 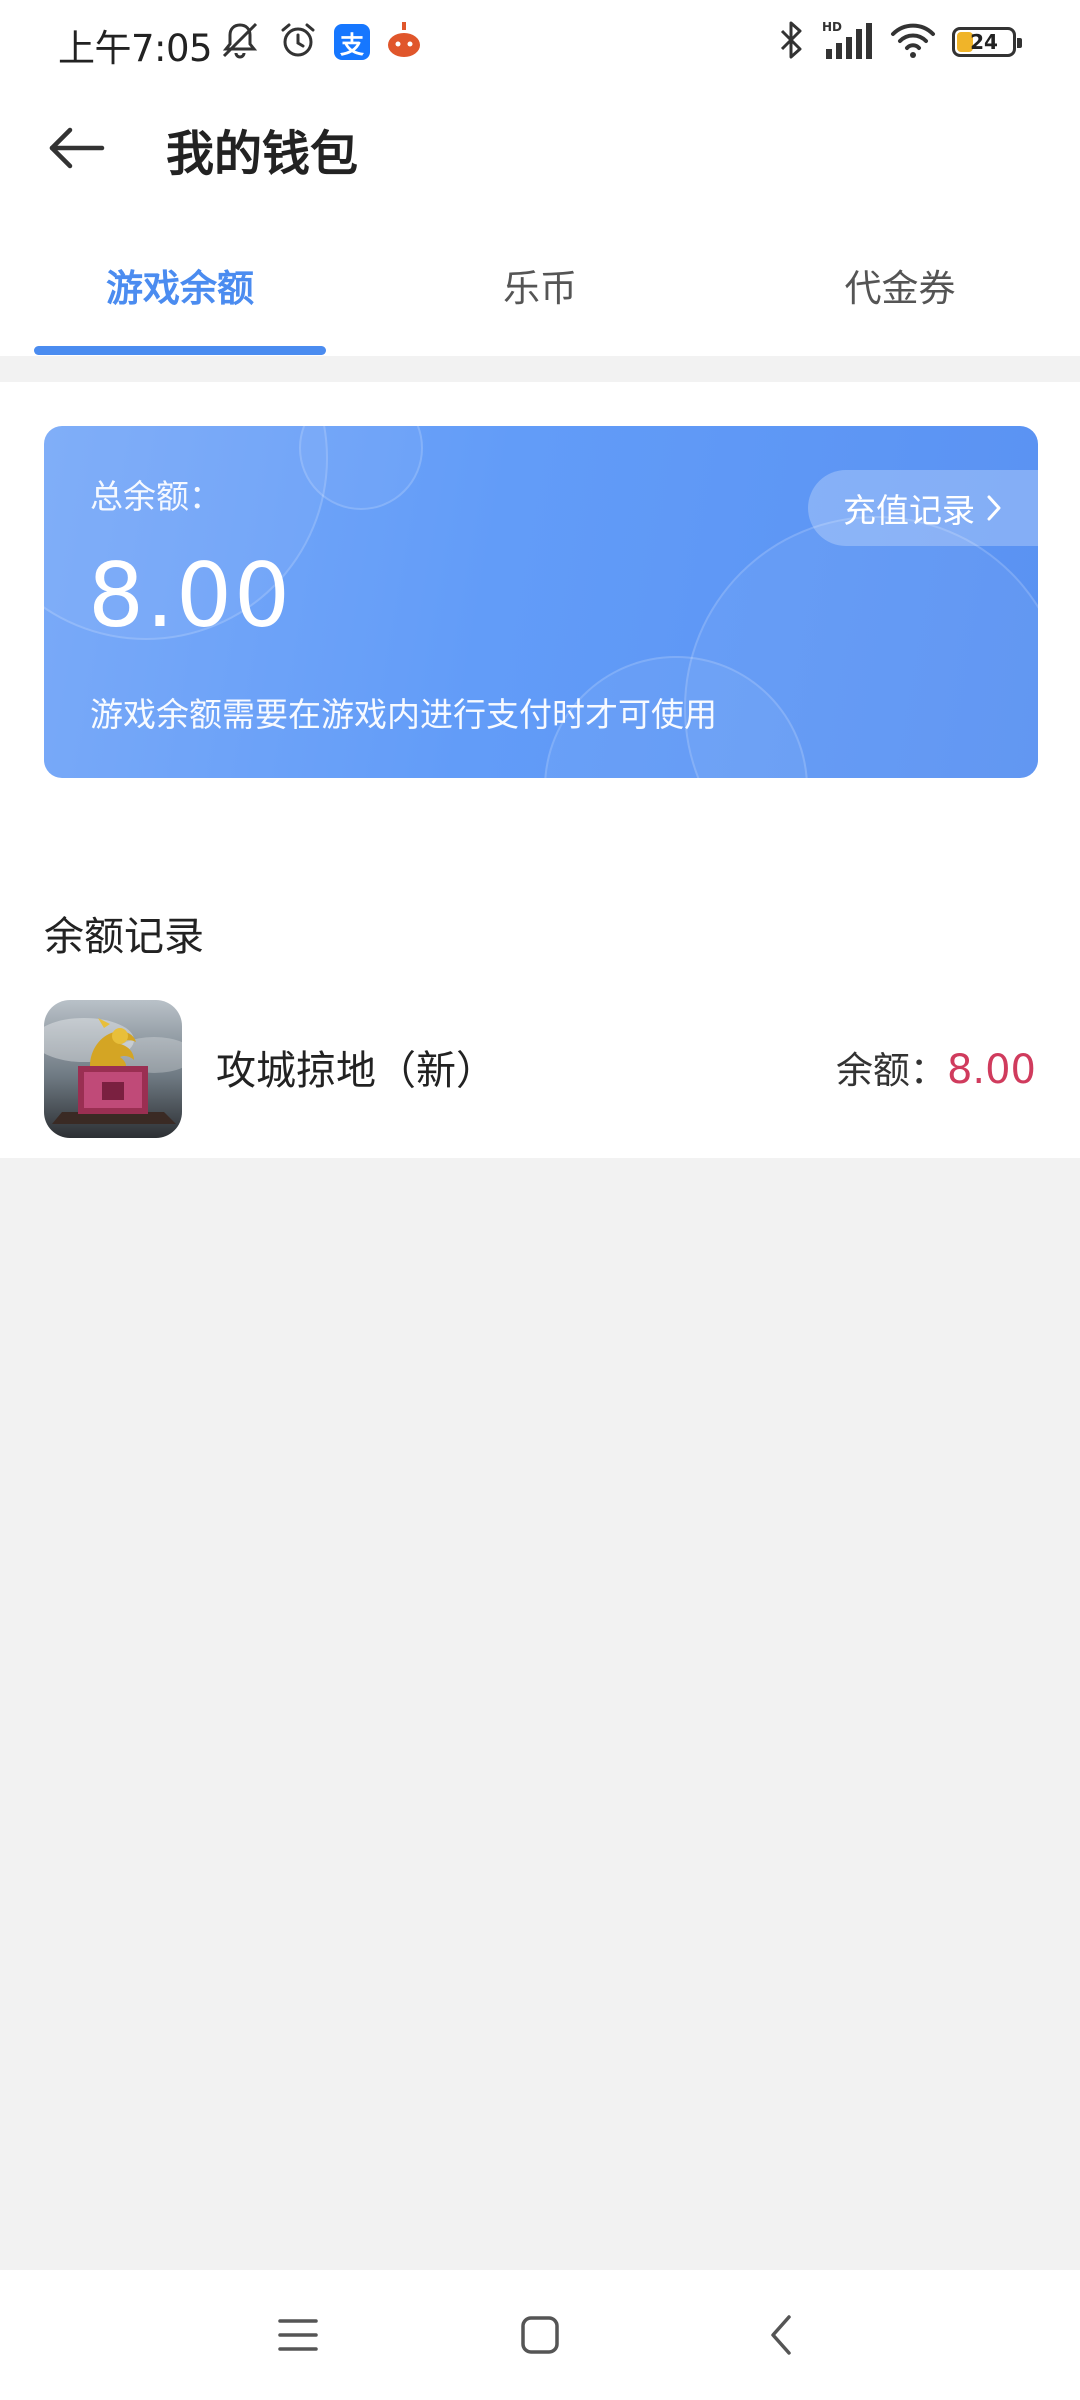 I want to click on battery-cap, so click(x=1019, y=43).